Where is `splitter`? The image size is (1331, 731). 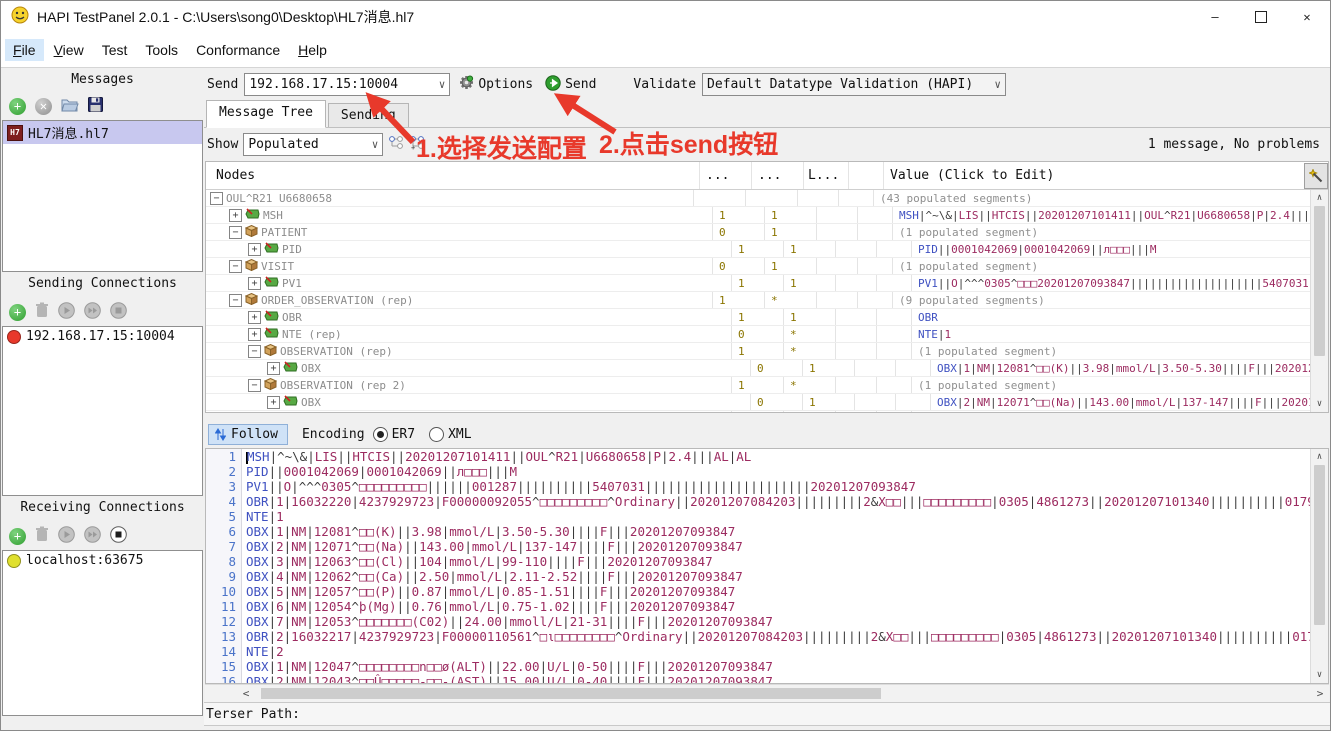 splitter is located at coordinates (767, 417).